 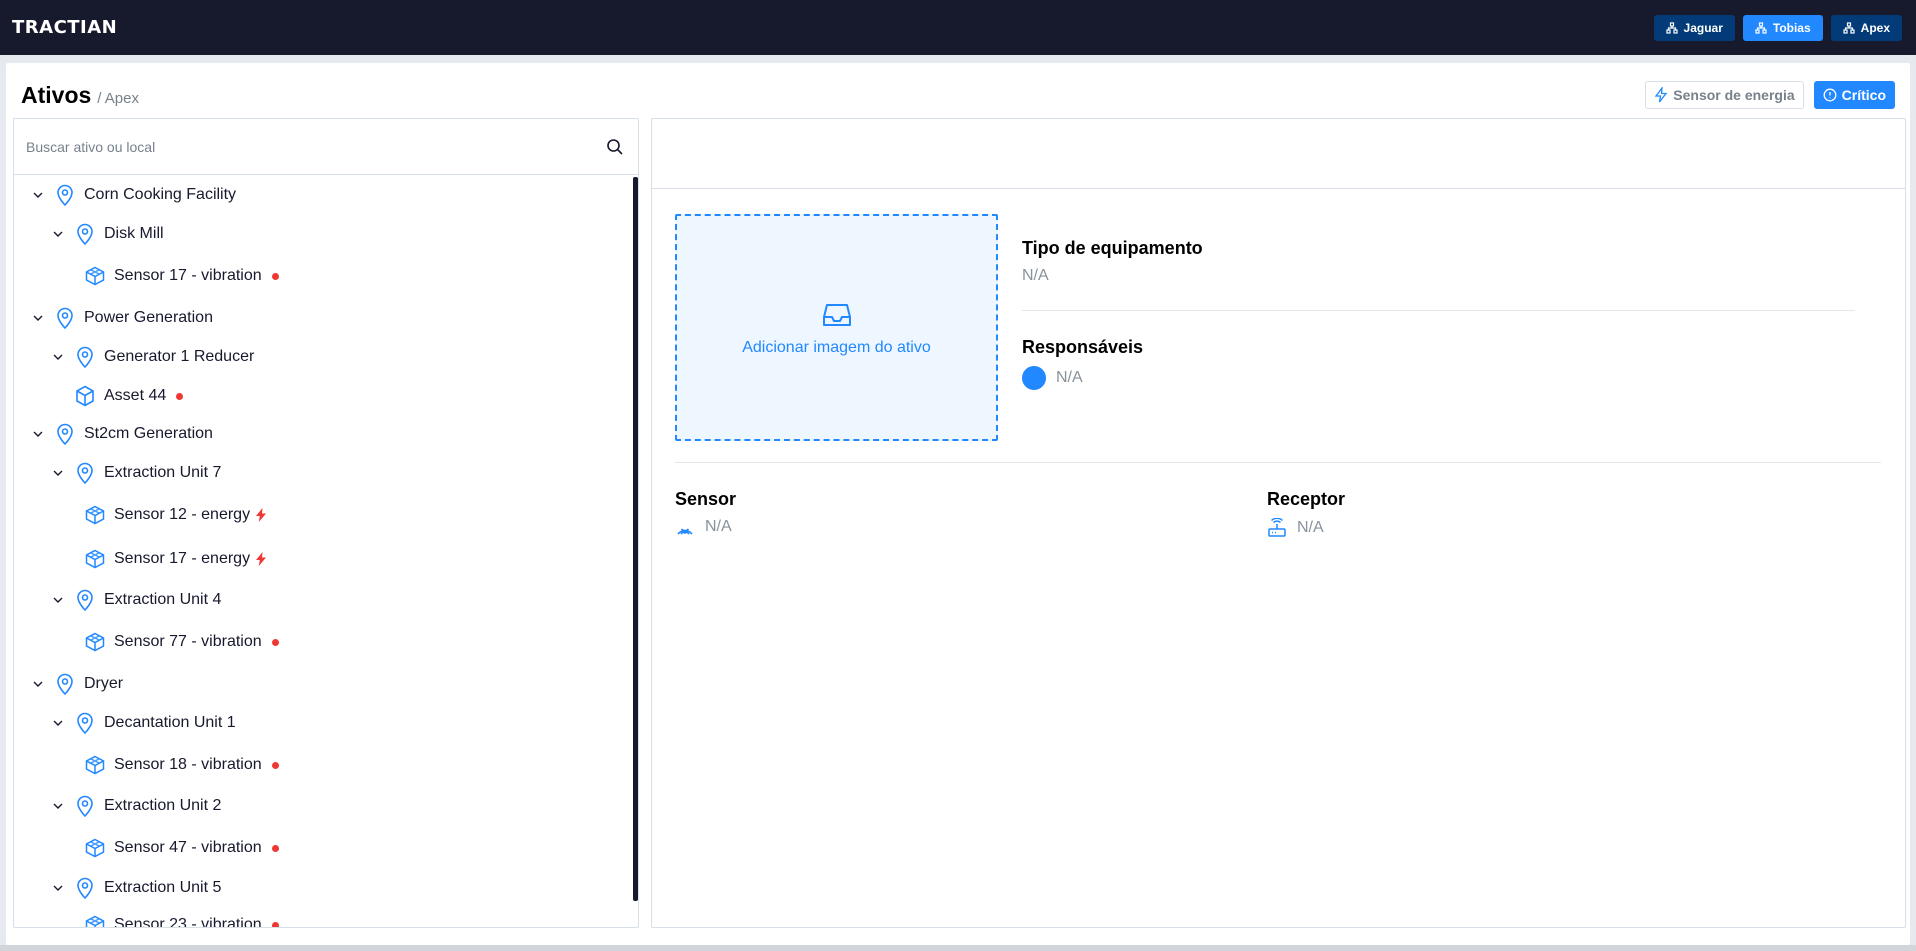 What do you see at coordinates (1310, 527) in the screenshot?
I see `receiver-value: N/A` at bounding box center [1310, 527].